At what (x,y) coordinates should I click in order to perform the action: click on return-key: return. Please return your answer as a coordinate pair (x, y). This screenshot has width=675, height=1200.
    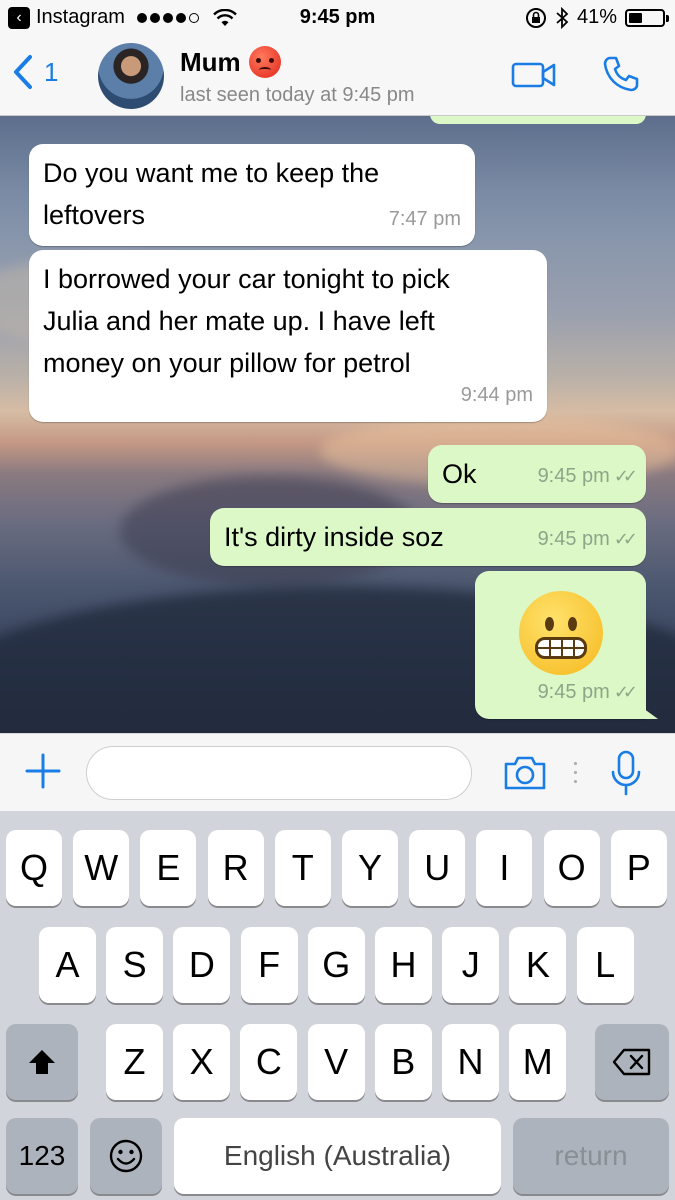
    Looking at the image, I should click on (591, 1156).